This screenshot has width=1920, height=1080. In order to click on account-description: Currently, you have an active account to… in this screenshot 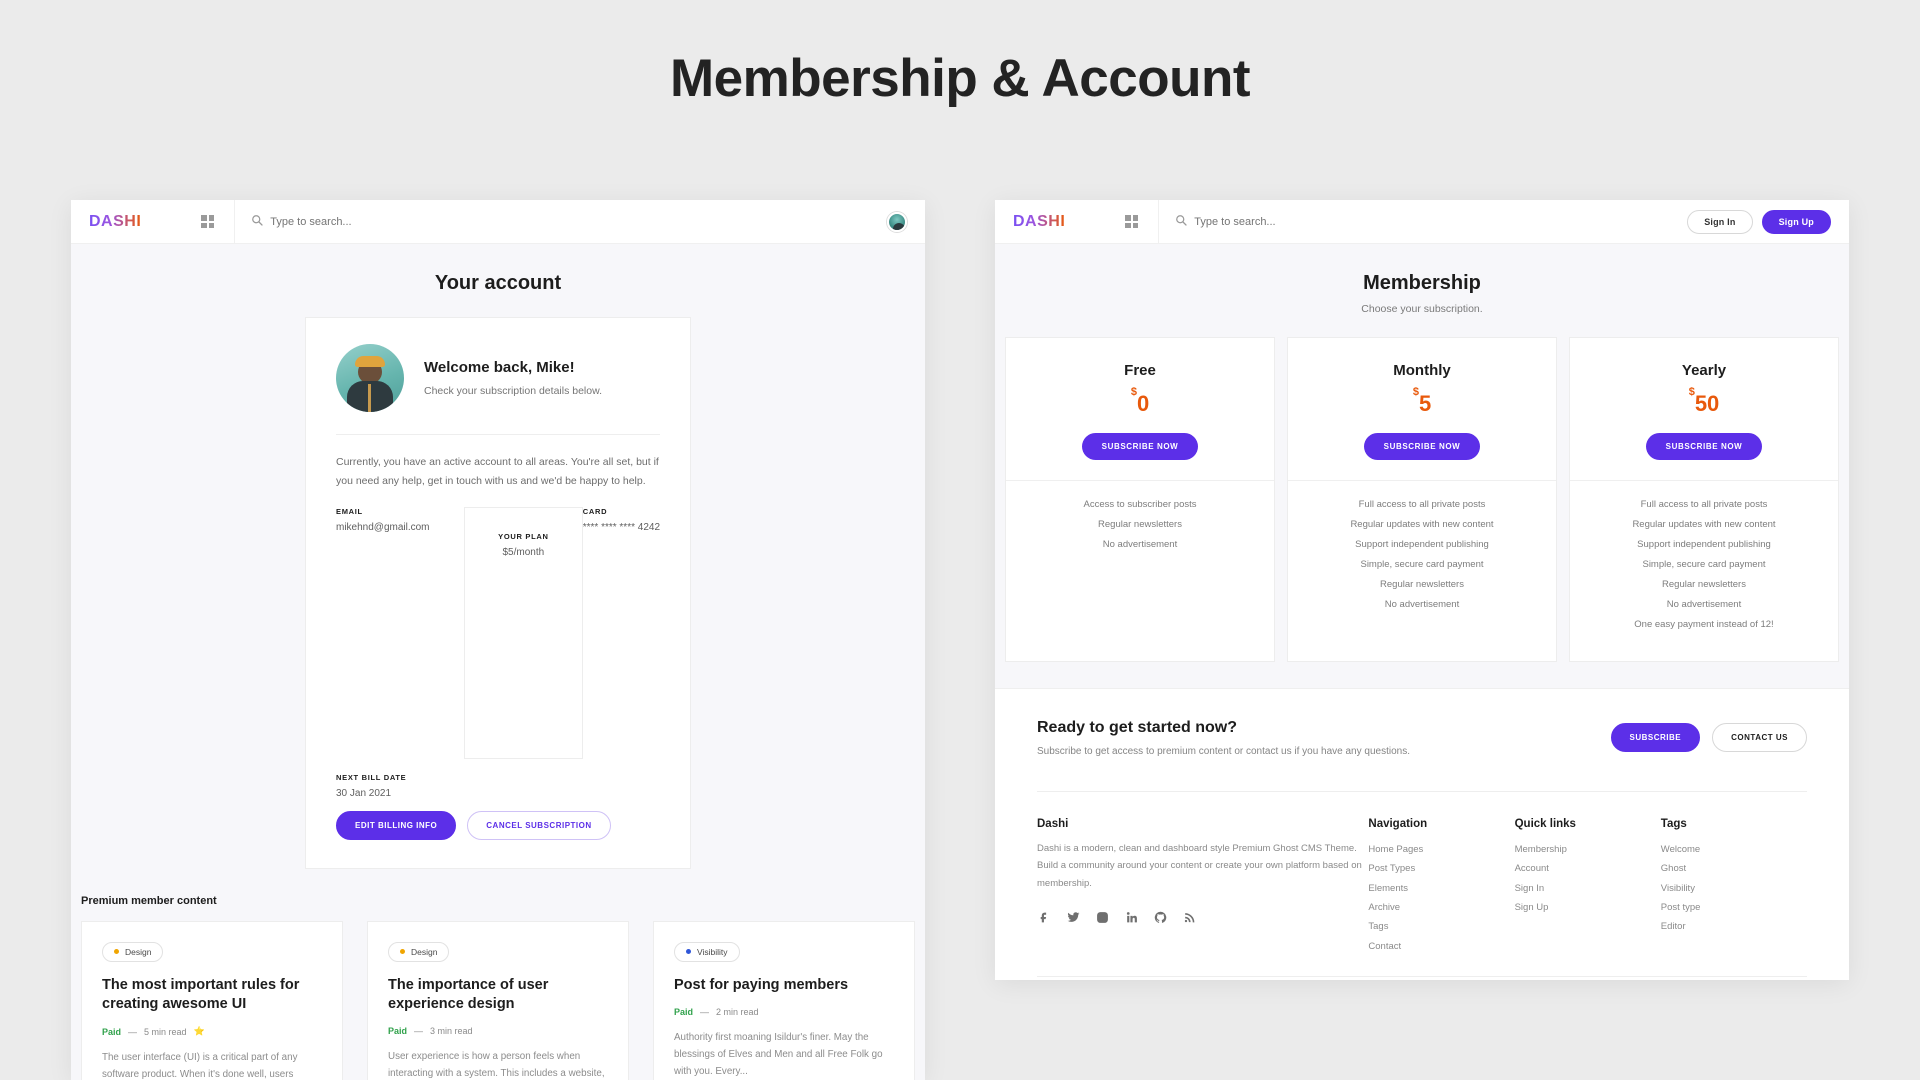, I will do `click(497, 471)`.